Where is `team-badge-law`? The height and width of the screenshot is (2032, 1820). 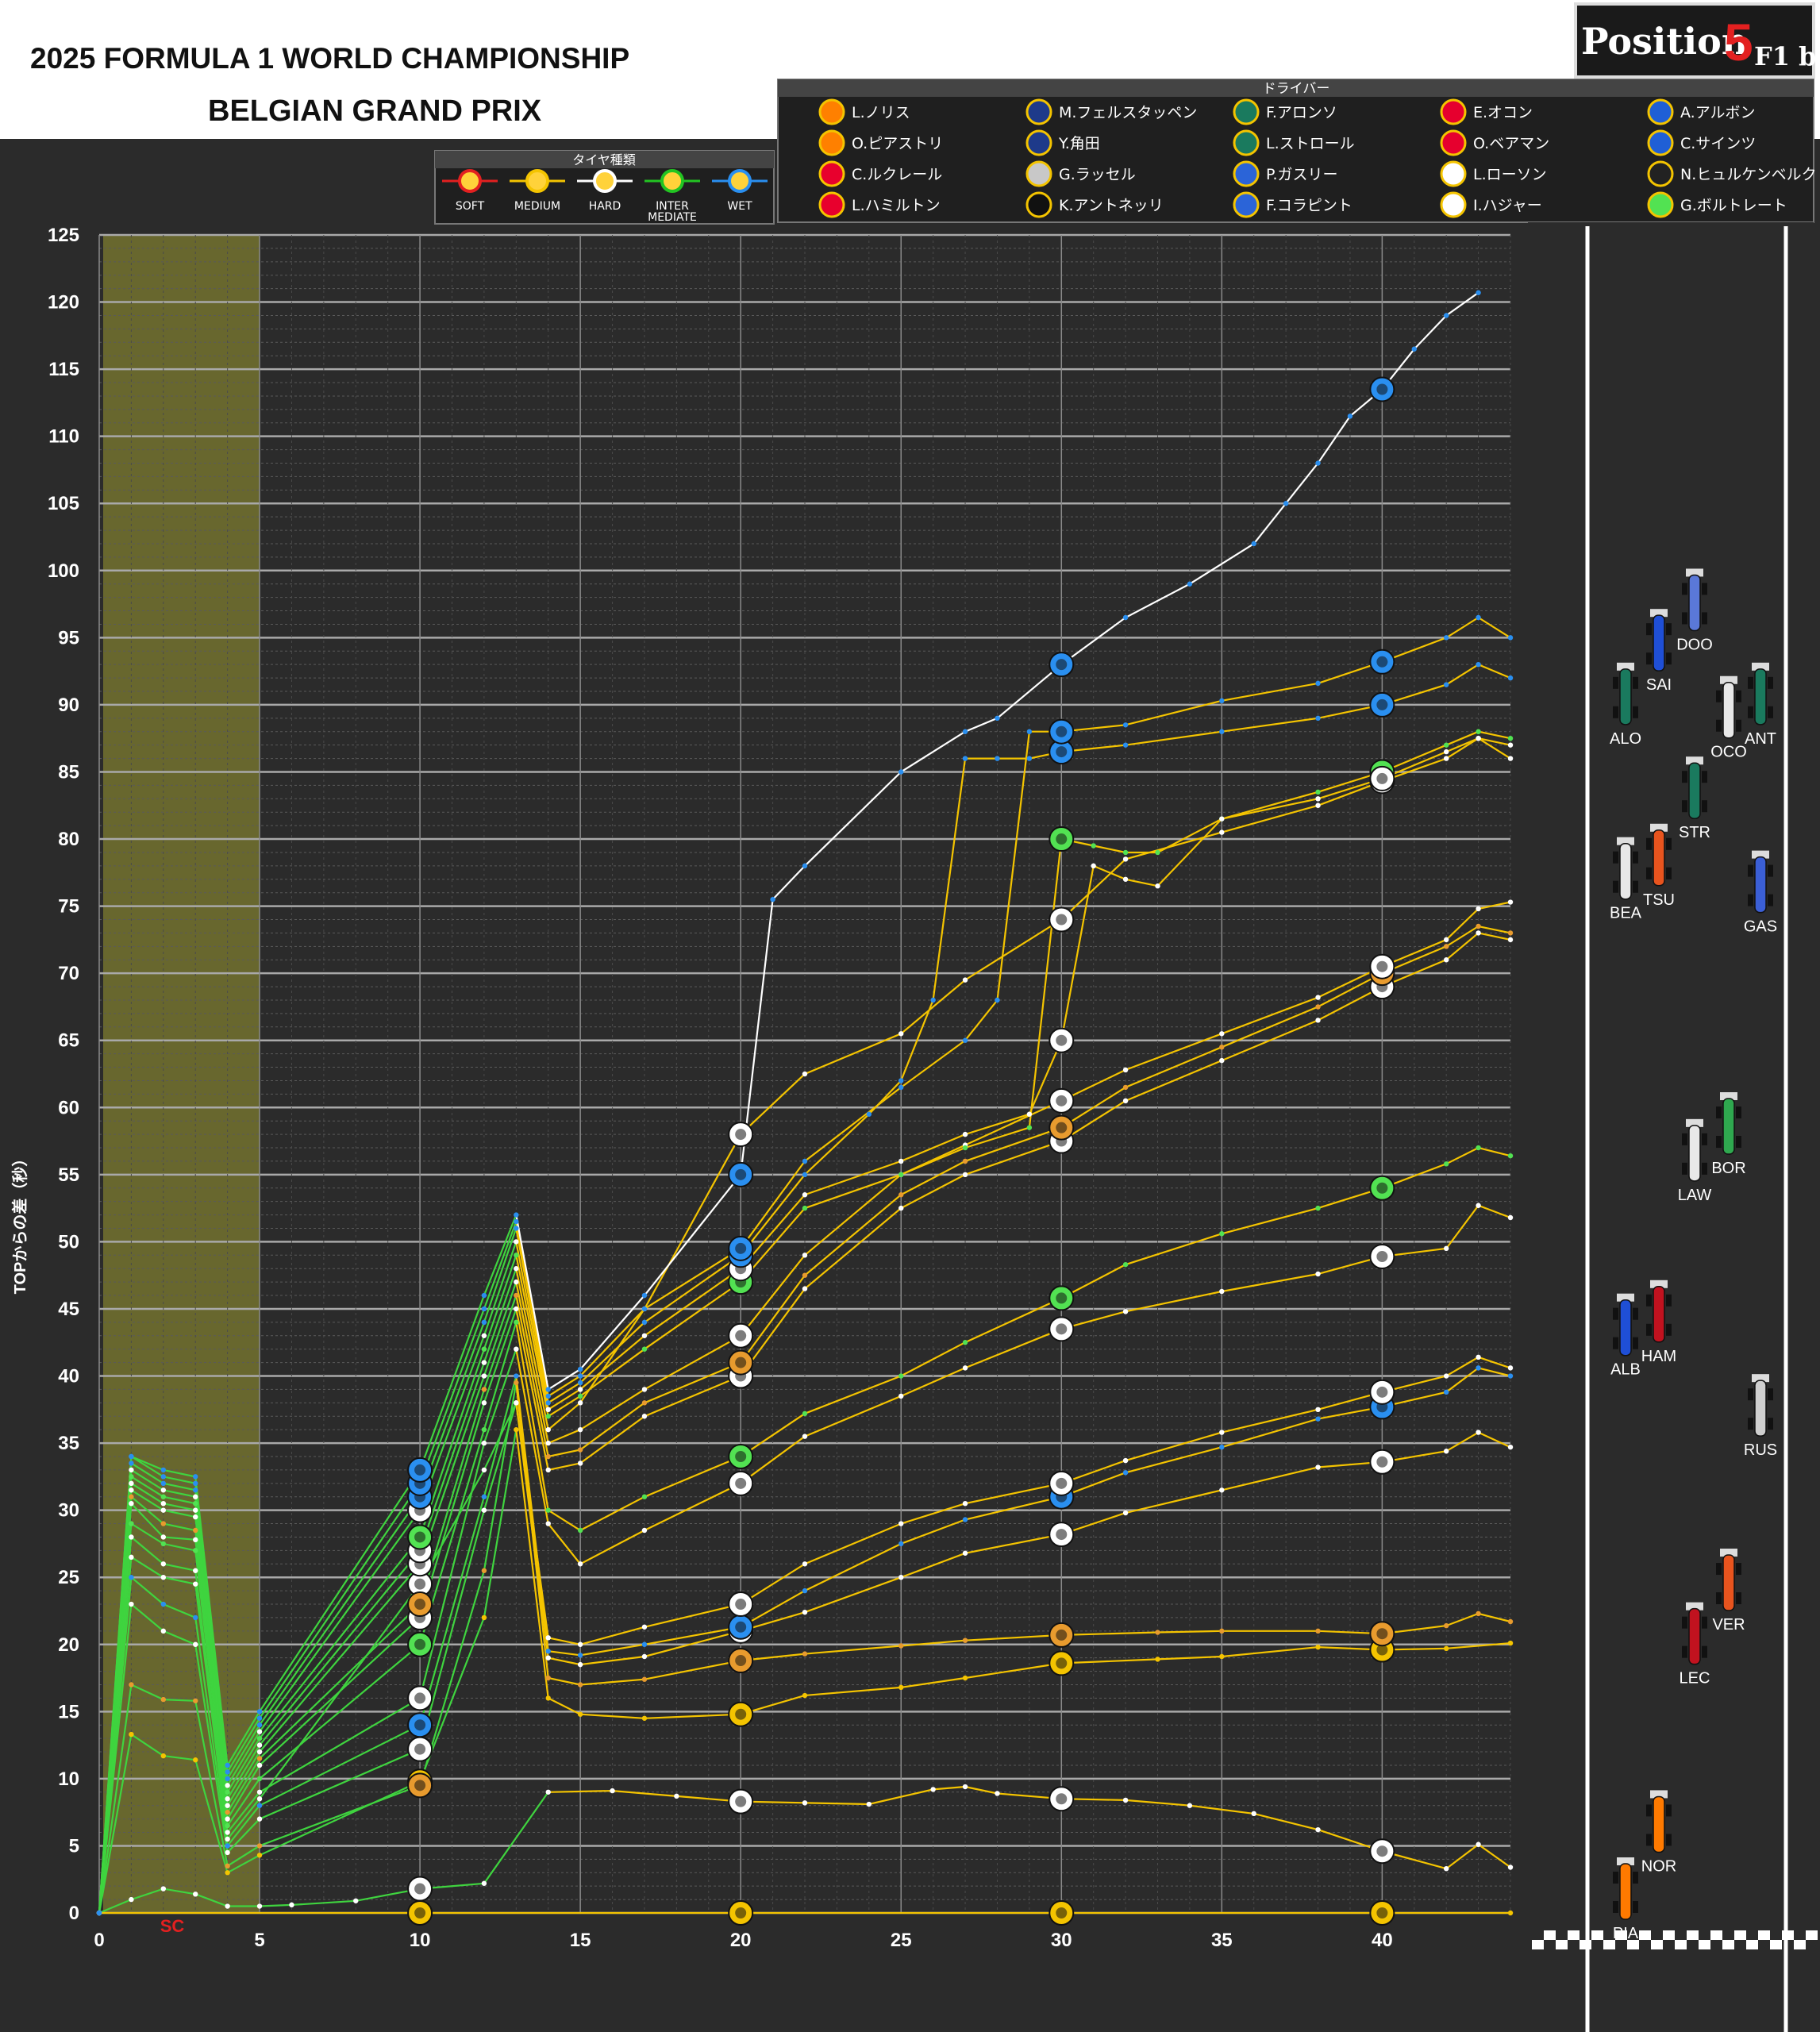 team-badge-law is located at coordinates (1382, 1257).